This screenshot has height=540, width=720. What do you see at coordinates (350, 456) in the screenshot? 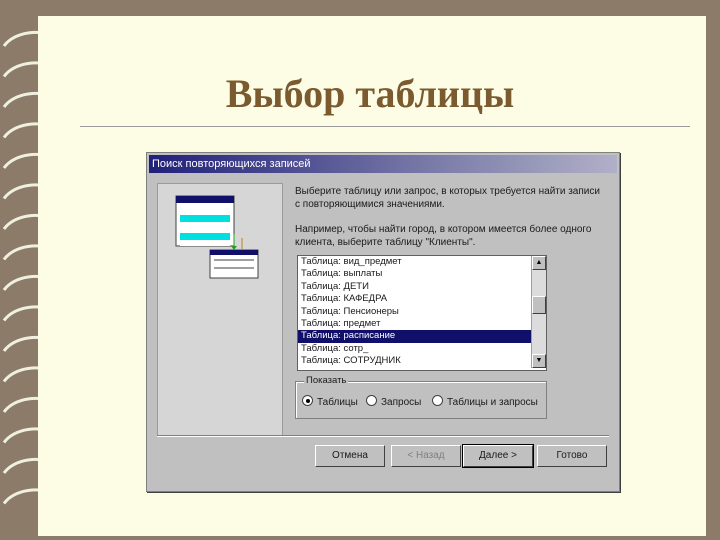
I see `cancel-button: Отмена` at bounding box center [350, 456].